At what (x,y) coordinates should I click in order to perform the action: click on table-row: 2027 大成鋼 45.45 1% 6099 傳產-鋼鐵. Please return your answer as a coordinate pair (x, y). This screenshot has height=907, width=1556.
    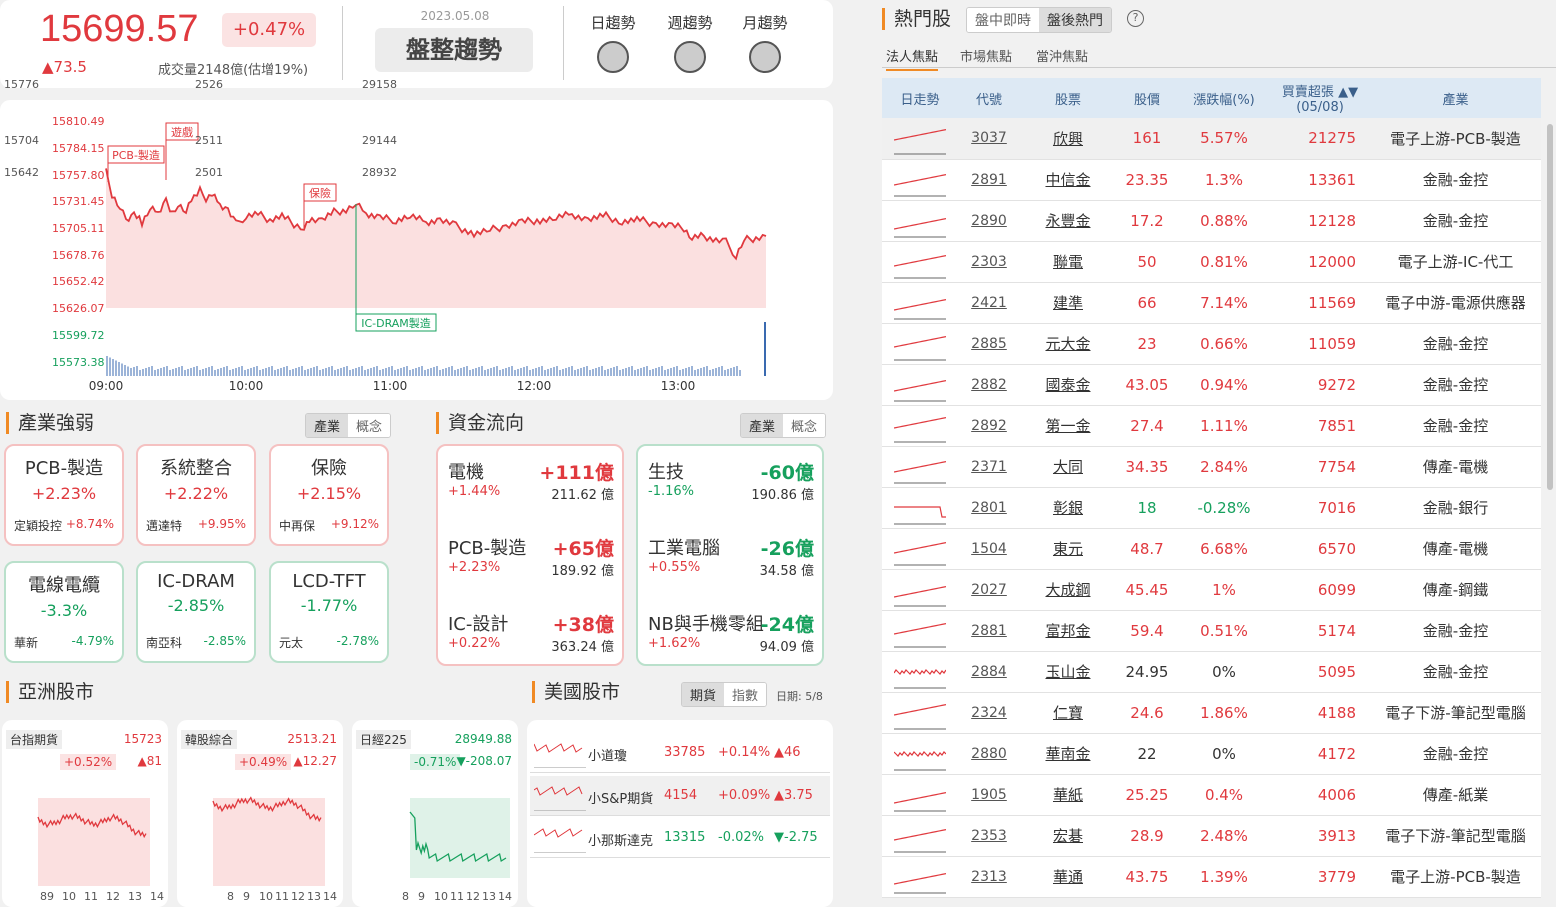
    Looking at the image, I should click on (1211, 590).